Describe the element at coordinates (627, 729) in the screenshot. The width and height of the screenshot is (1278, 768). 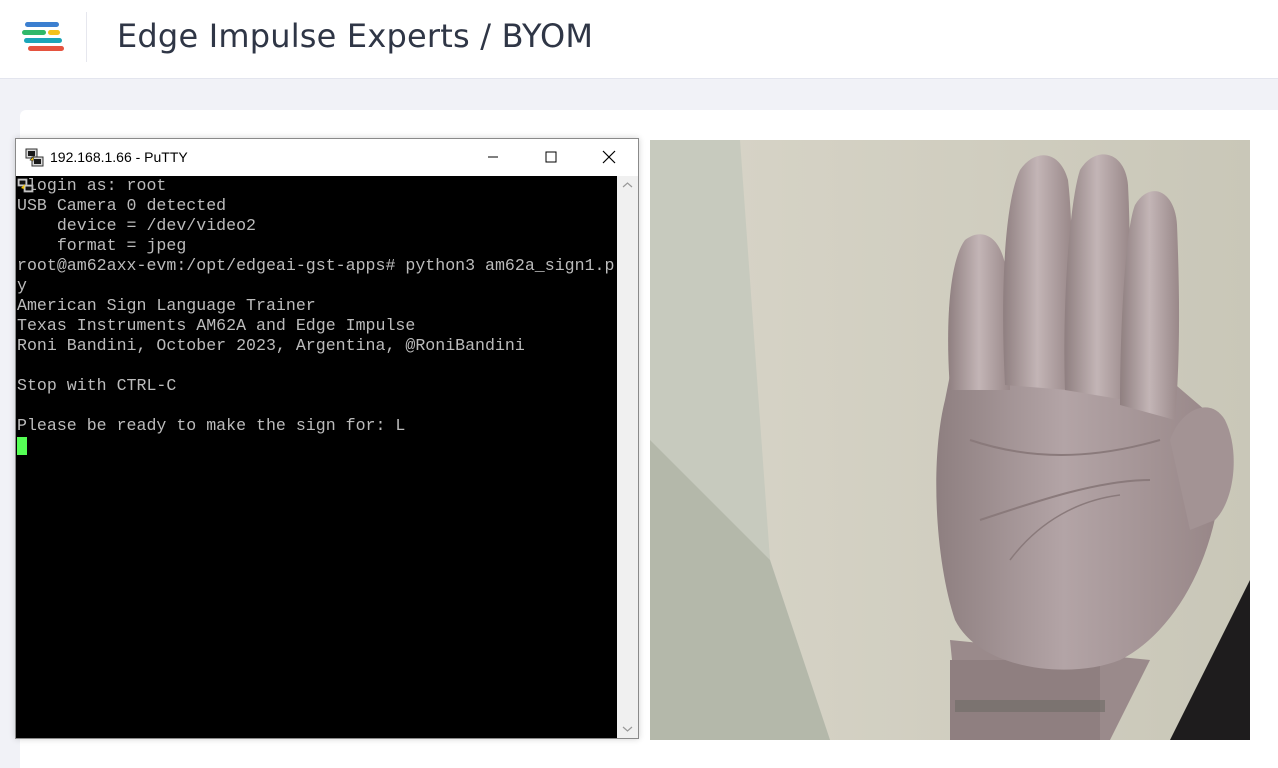
I see `chevron-down-icon` at that location.